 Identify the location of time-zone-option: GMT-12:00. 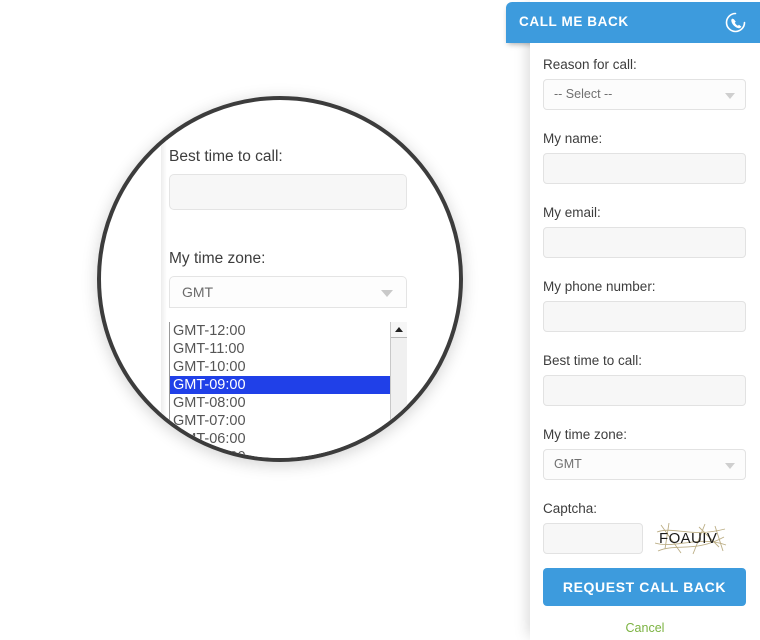
(288, 331).